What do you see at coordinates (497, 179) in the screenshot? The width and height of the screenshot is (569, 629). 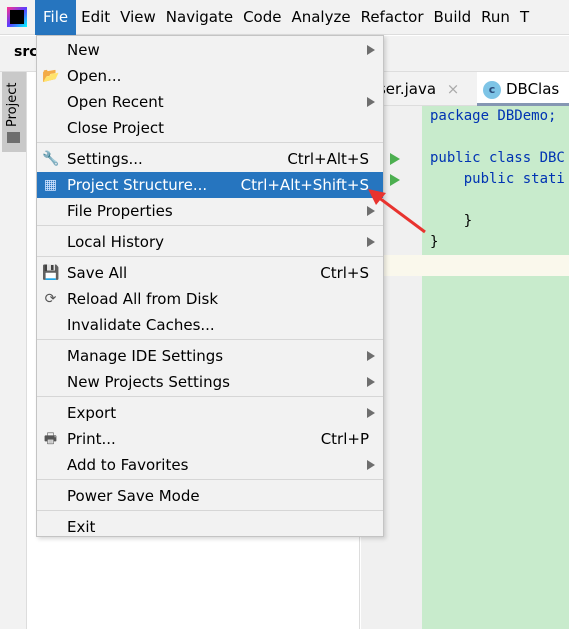 I see `code-line: public stati` at bounding box center [497, 179].